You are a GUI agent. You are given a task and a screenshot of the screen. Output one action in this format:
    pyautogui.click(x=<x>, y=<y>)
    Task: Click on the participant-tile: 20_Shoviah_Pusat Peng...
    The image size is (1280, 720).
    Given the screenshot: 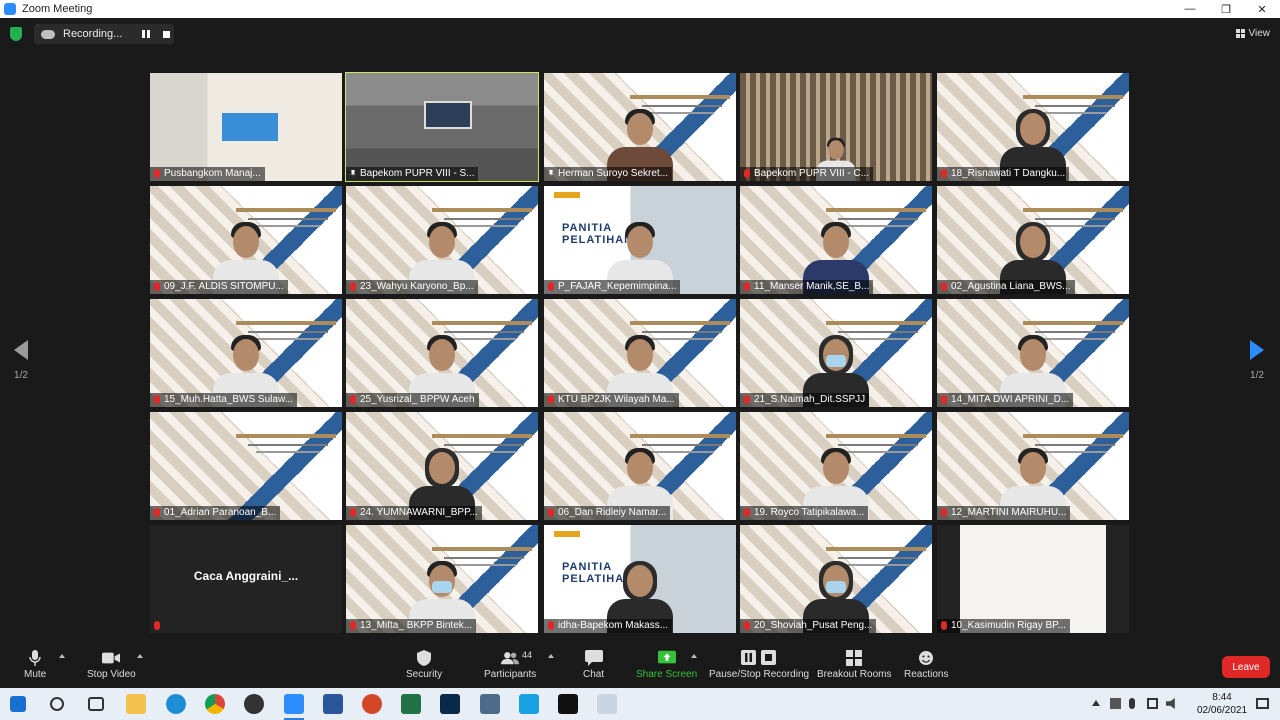 What is the action you would take?
    pyautogui.click(x=836, y=579)
    